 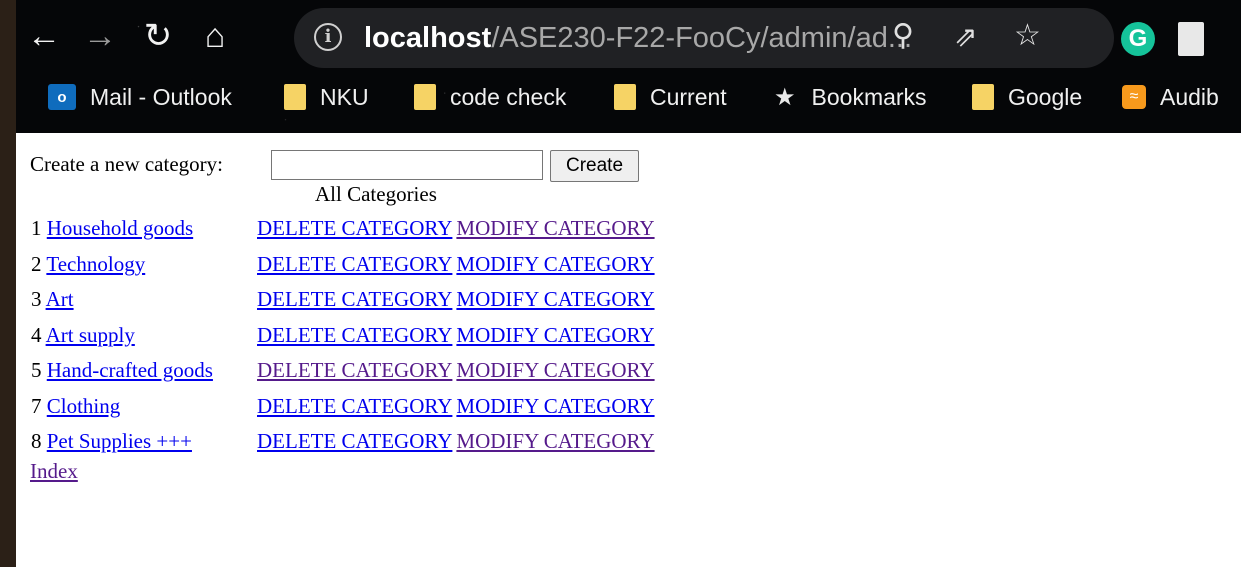 What do you see at coordinates (1191, 39) in the screenshot?
I see `document-extension-icon` at bounding box center [1191, 39].